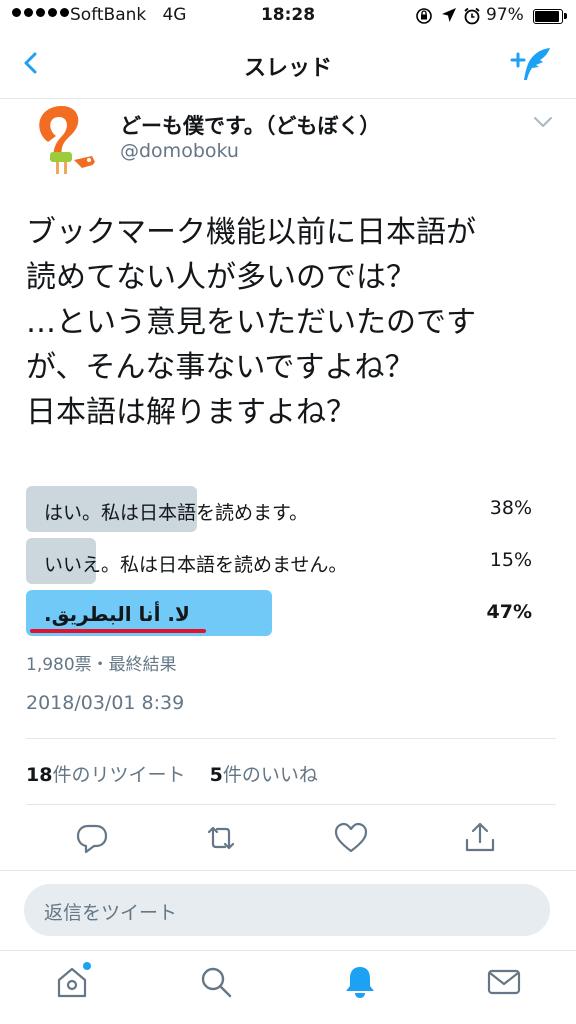 The image size is (576, 1024). Describe the element at coordinates (105, 775) in the screenshot. I see `retweets-stat: 18件のリツイート` at that location.